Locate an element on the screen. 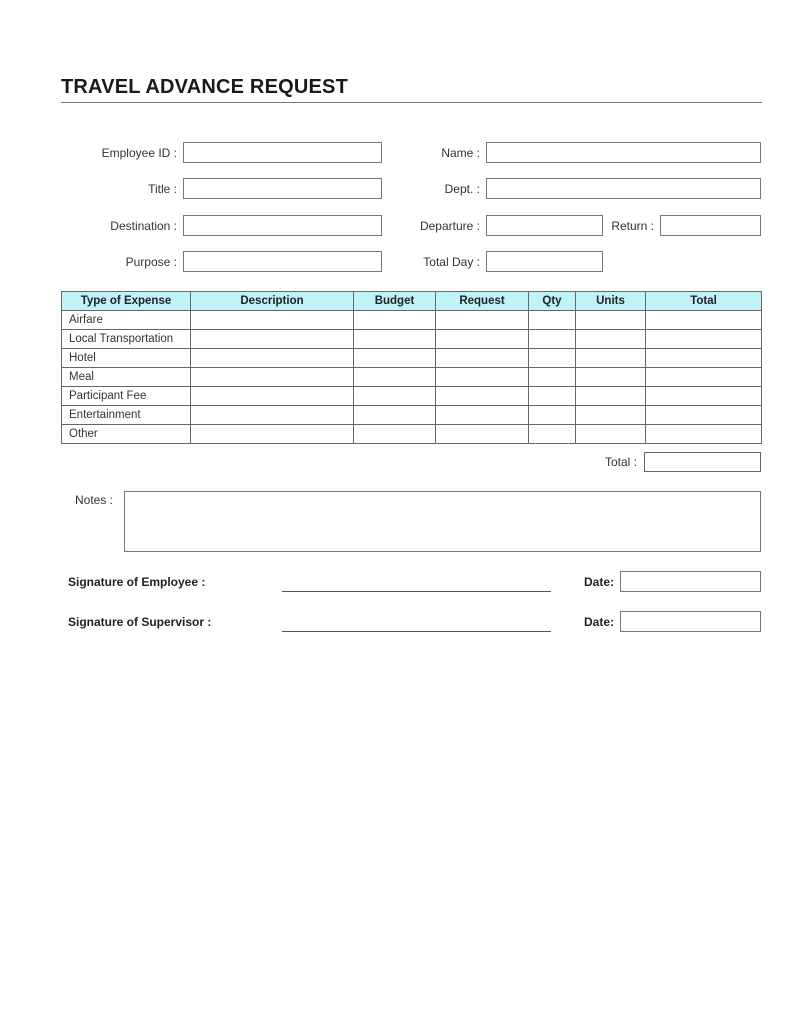 This screenshot has width=792, height=1024. table-row: Meal is located at coordinates (411, 377).